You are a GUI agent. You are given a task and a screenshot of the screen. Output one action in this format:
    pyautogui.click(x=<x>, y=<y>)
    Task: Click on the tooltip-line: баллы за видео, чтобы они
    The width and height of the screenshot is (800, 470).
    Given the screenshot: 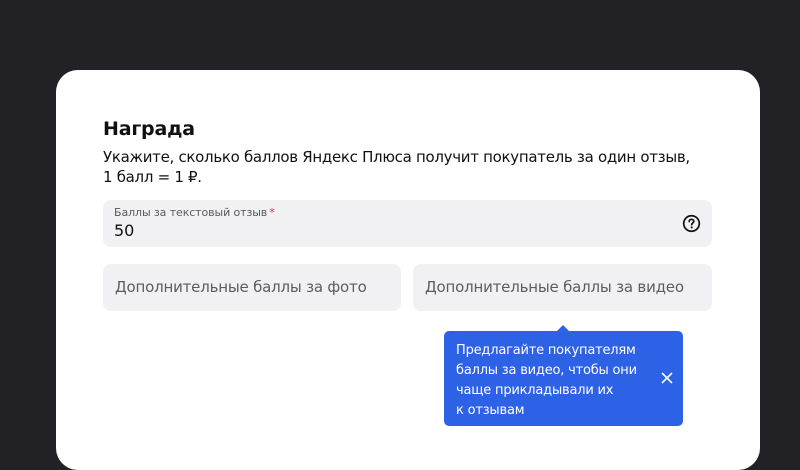 What is the action you would take?
    pyautogui.click(x=546, y=370)
    